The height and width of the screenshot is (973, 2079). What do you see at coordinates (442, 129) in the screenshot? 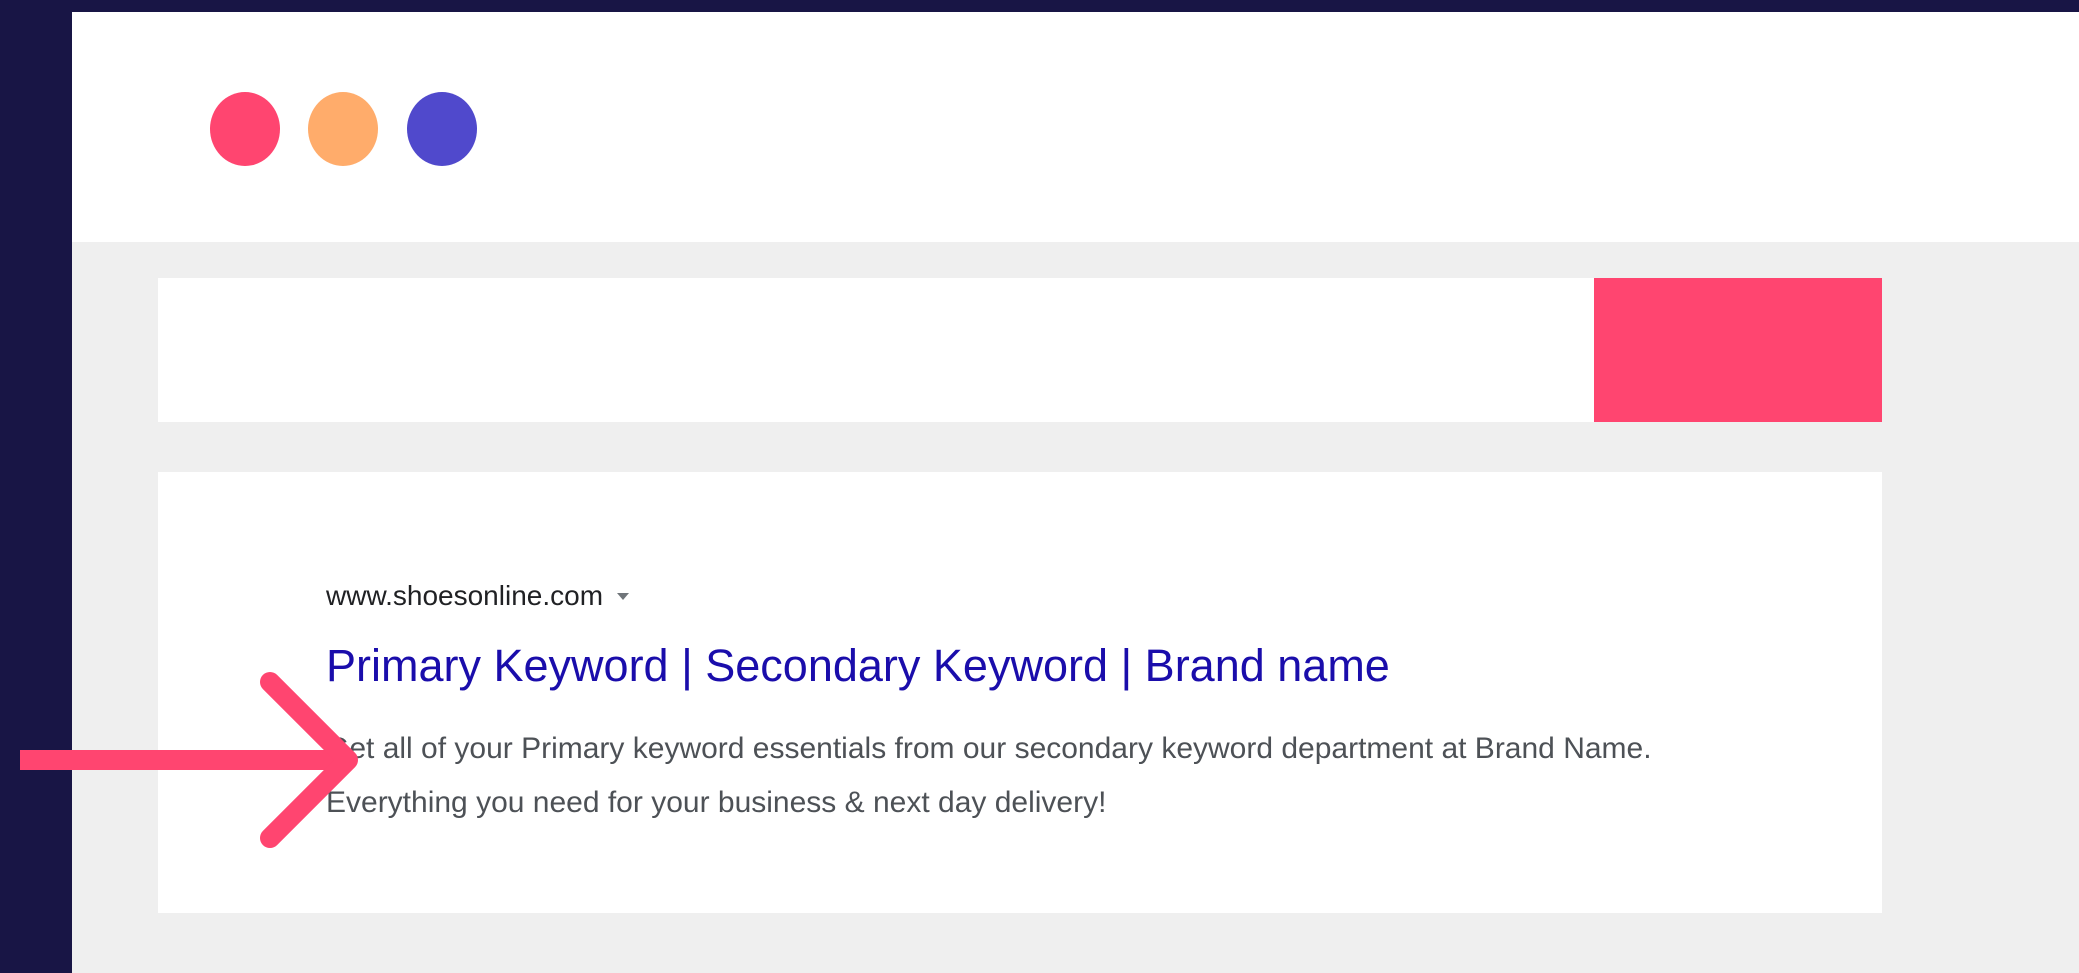
I see `maximize-window-button` at bounding box center [442, 129].